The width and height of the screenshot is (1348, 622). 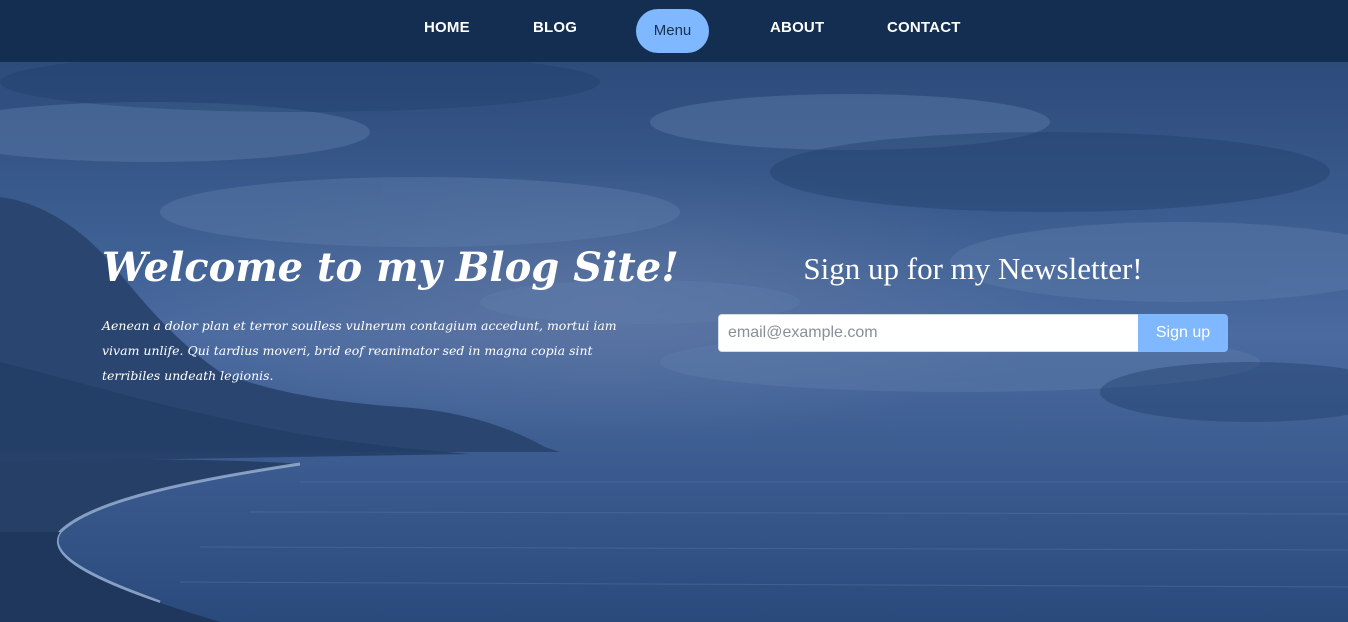 I want to click on nav-home-link: HOME, so click(x=447, y=27).